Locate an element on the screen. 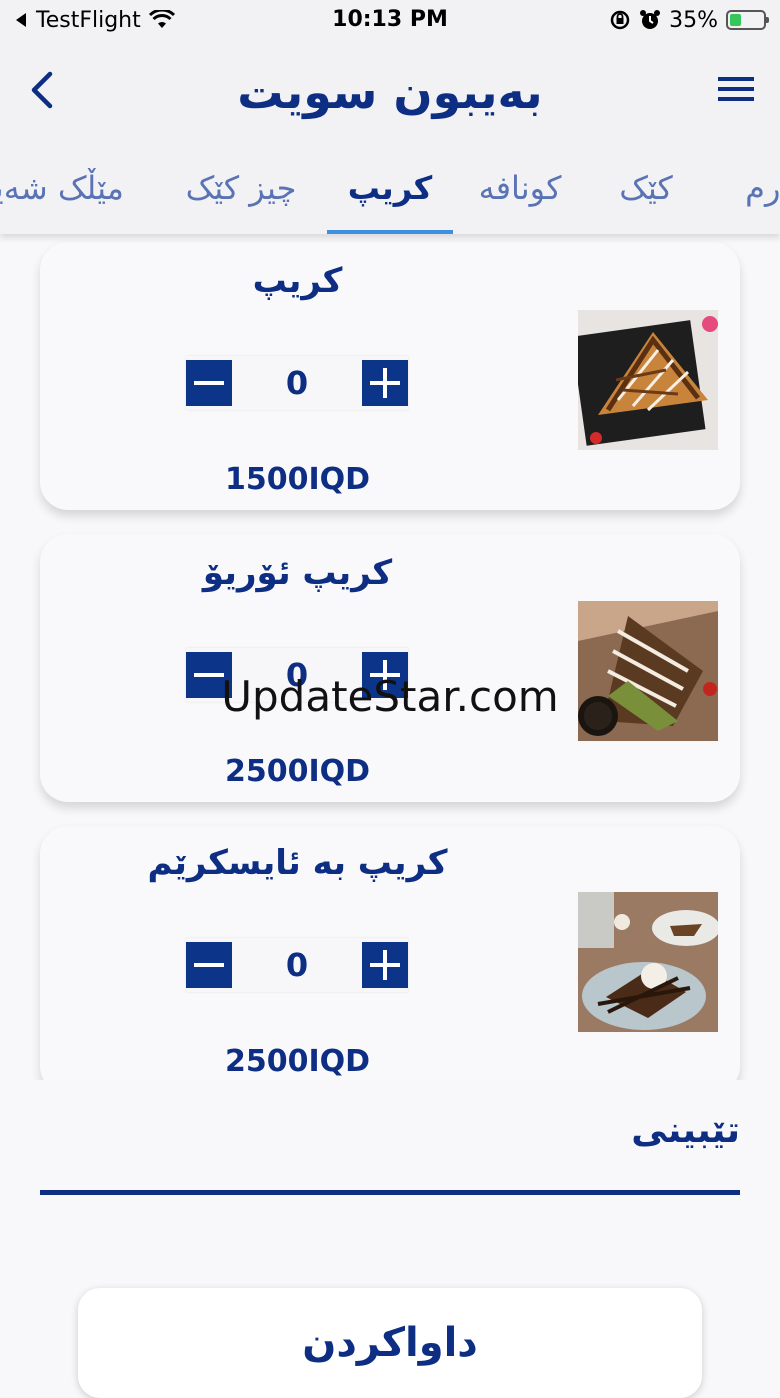 Image resolution: width=780 pixels, height=1398 pixels. active-tab-indicator is located at coordinates (390, 232).